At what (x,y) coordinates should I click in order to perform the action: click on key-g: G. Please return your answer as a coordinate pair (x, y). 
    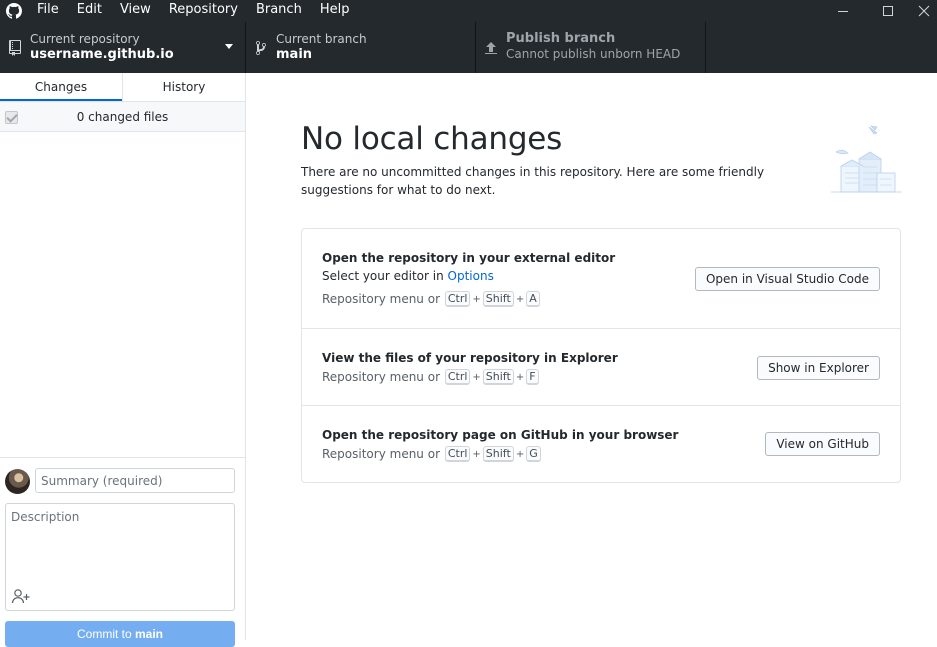
    Looking at the image, I should click on (533, 454).